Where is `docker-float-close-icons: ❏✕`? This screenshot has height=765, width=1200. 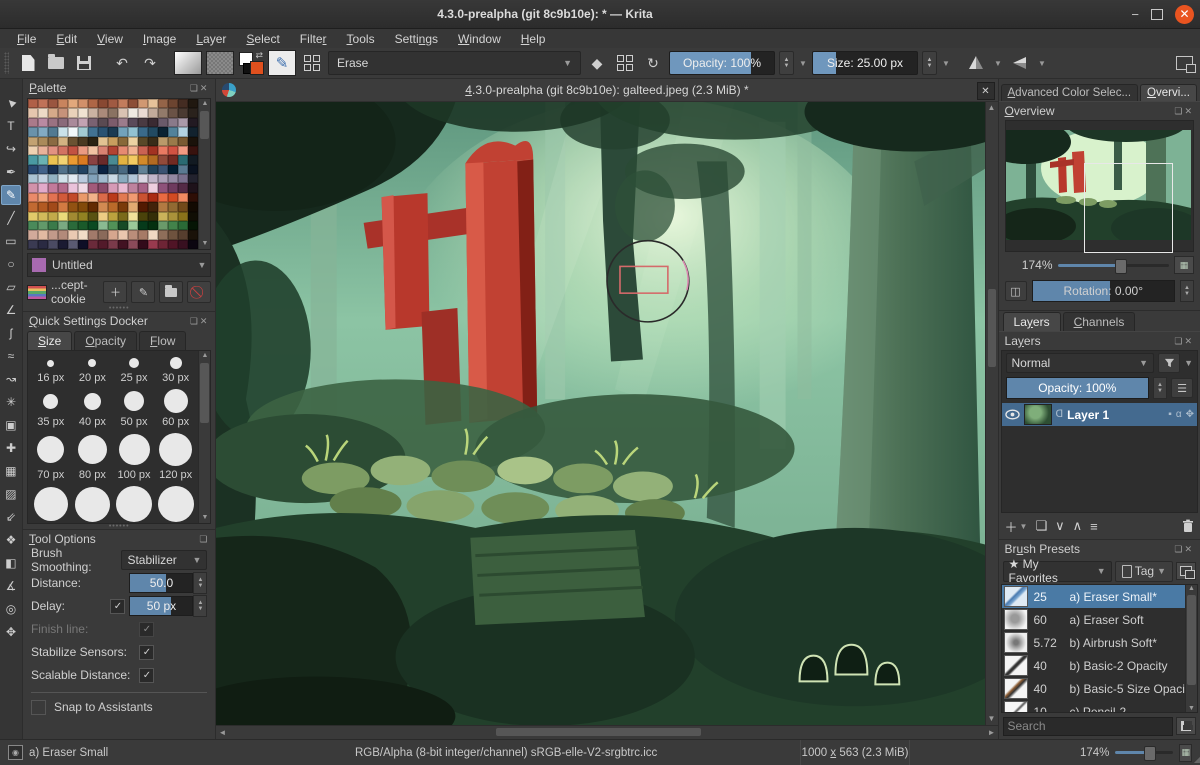
docker-float-close-icons: ❏✕ is located at coordinates (200, 88).